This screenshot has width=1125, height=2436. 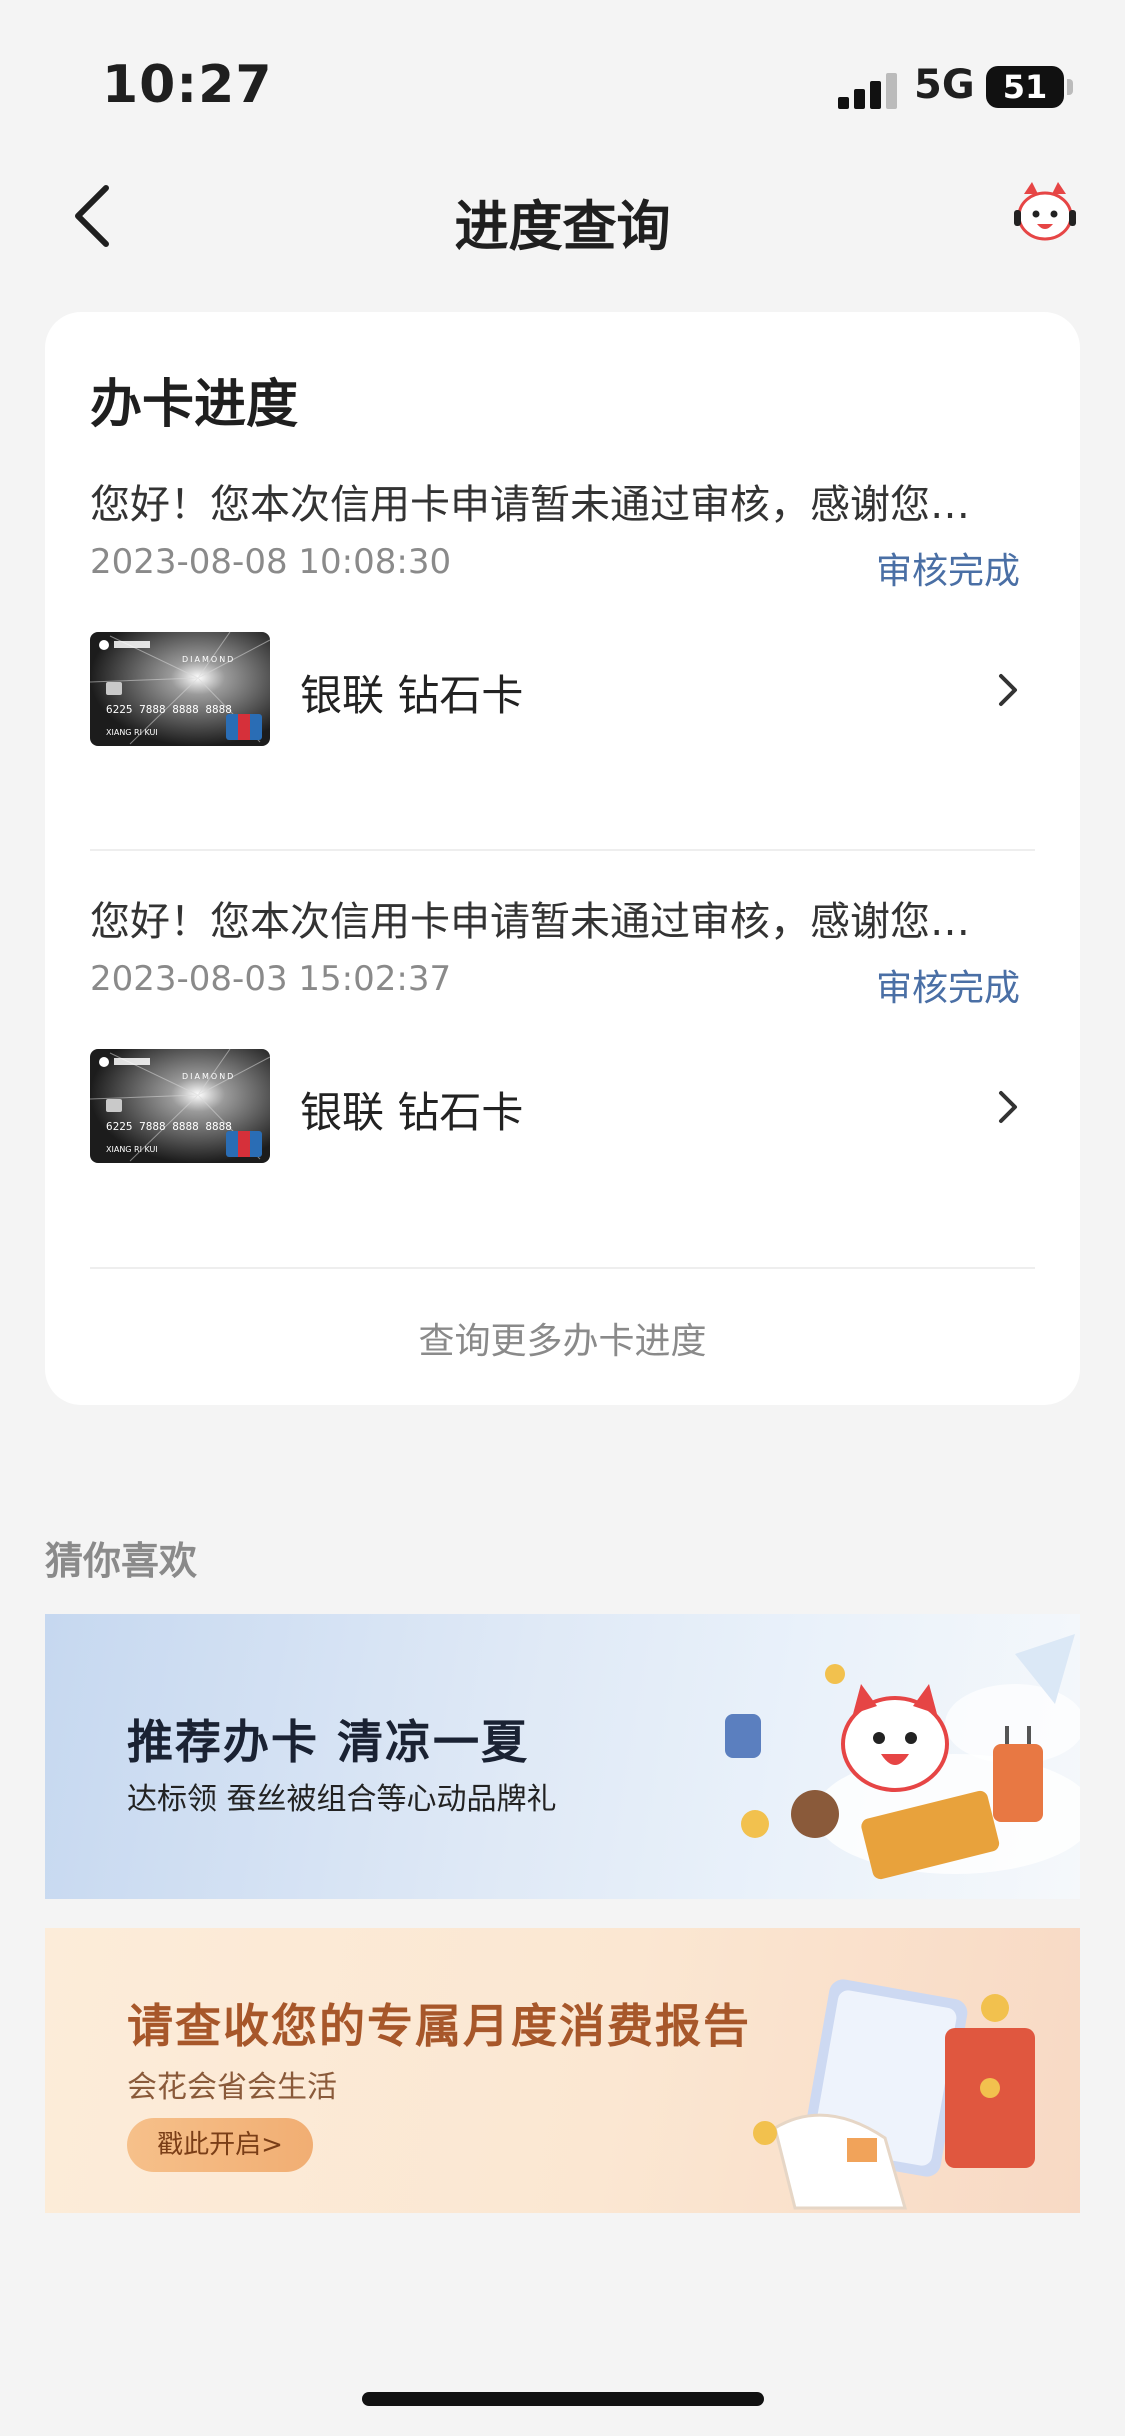 I want to click on card-progress-title: 办卡进度, so click(x=194, y=405).